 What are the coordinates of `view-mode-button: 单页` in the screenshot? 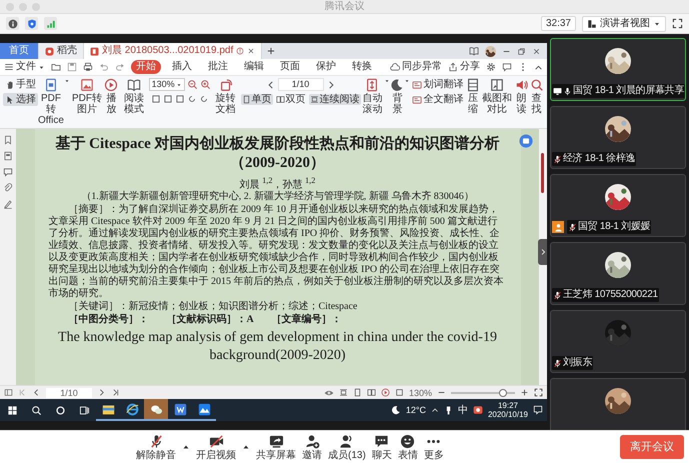 It's located at (256, 99).